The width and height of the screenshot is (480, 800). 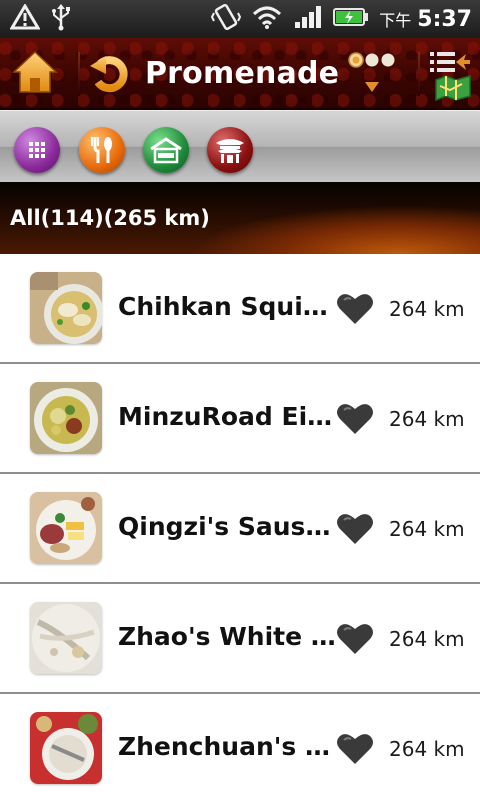 I want to click on temple-icon, so click(x=230, y=151).